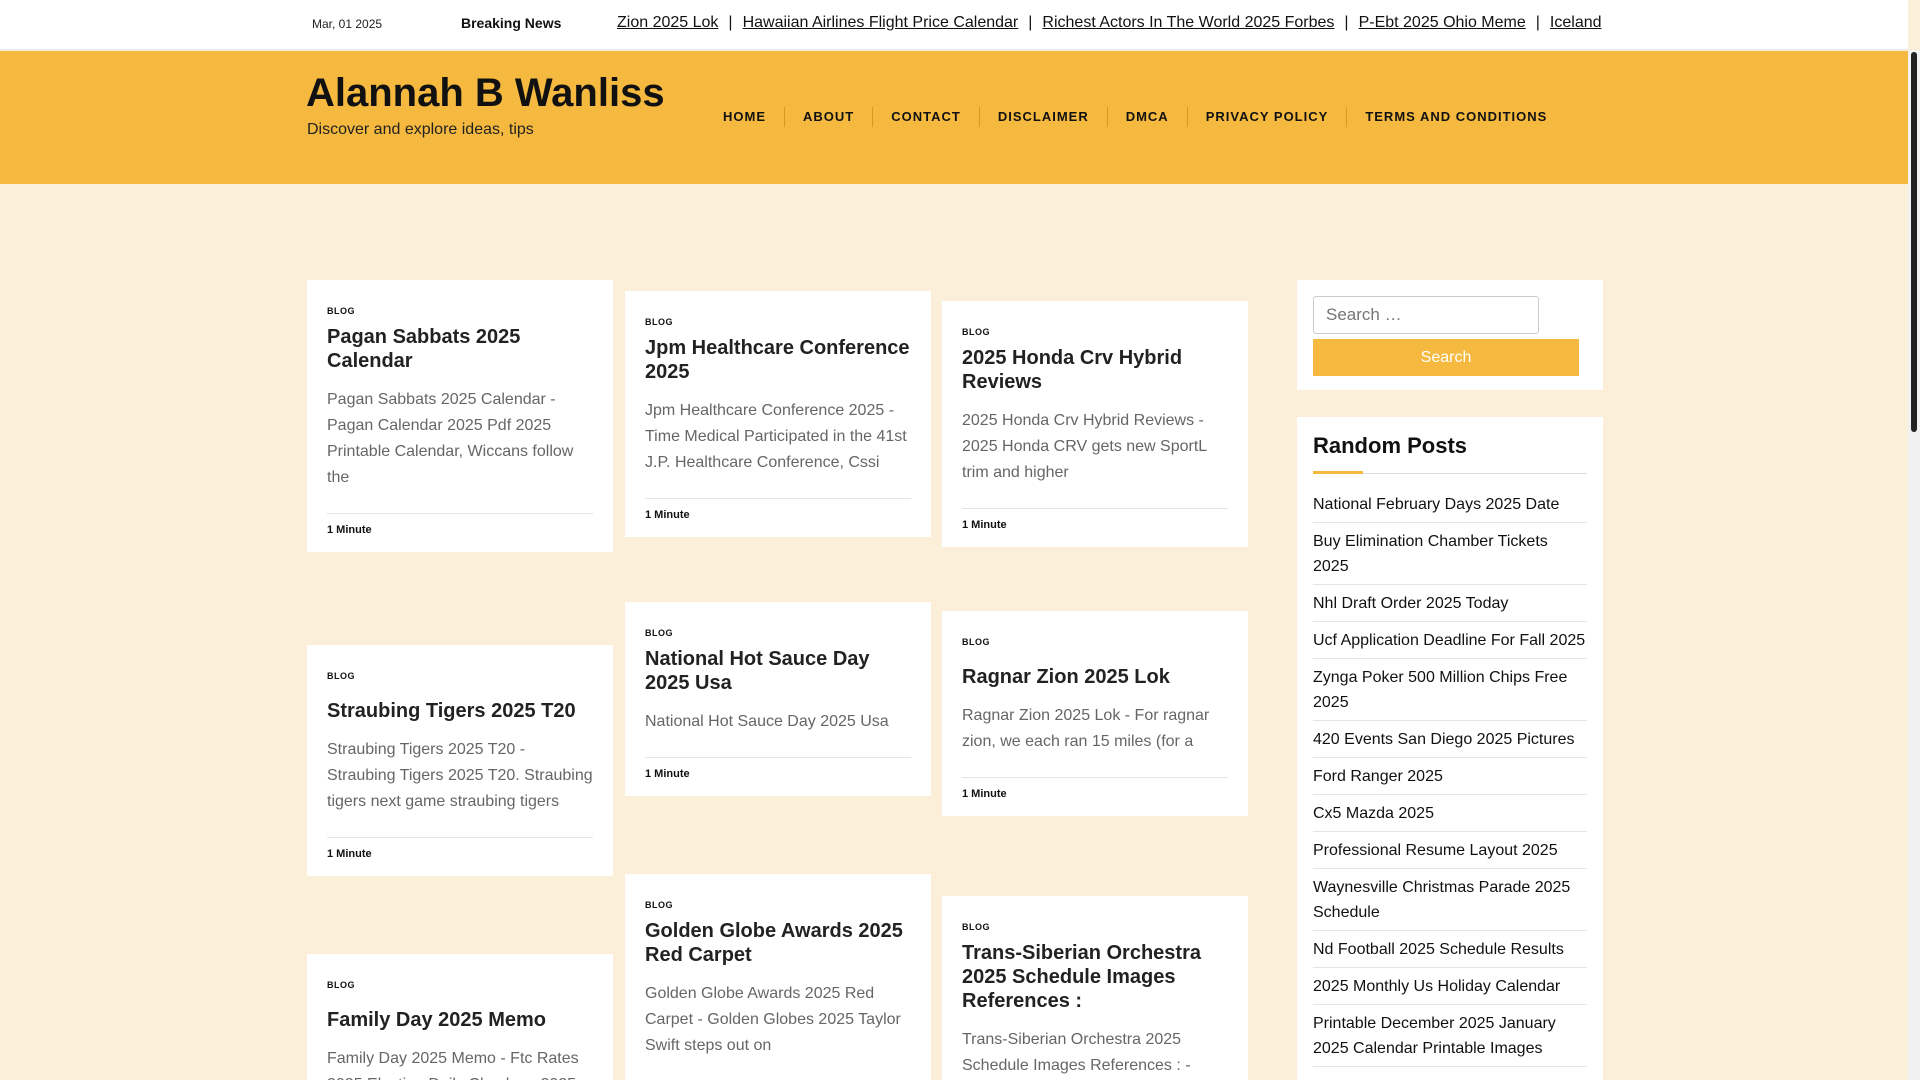  I want to click on scrollbar-thumb, so click(1914, 242).